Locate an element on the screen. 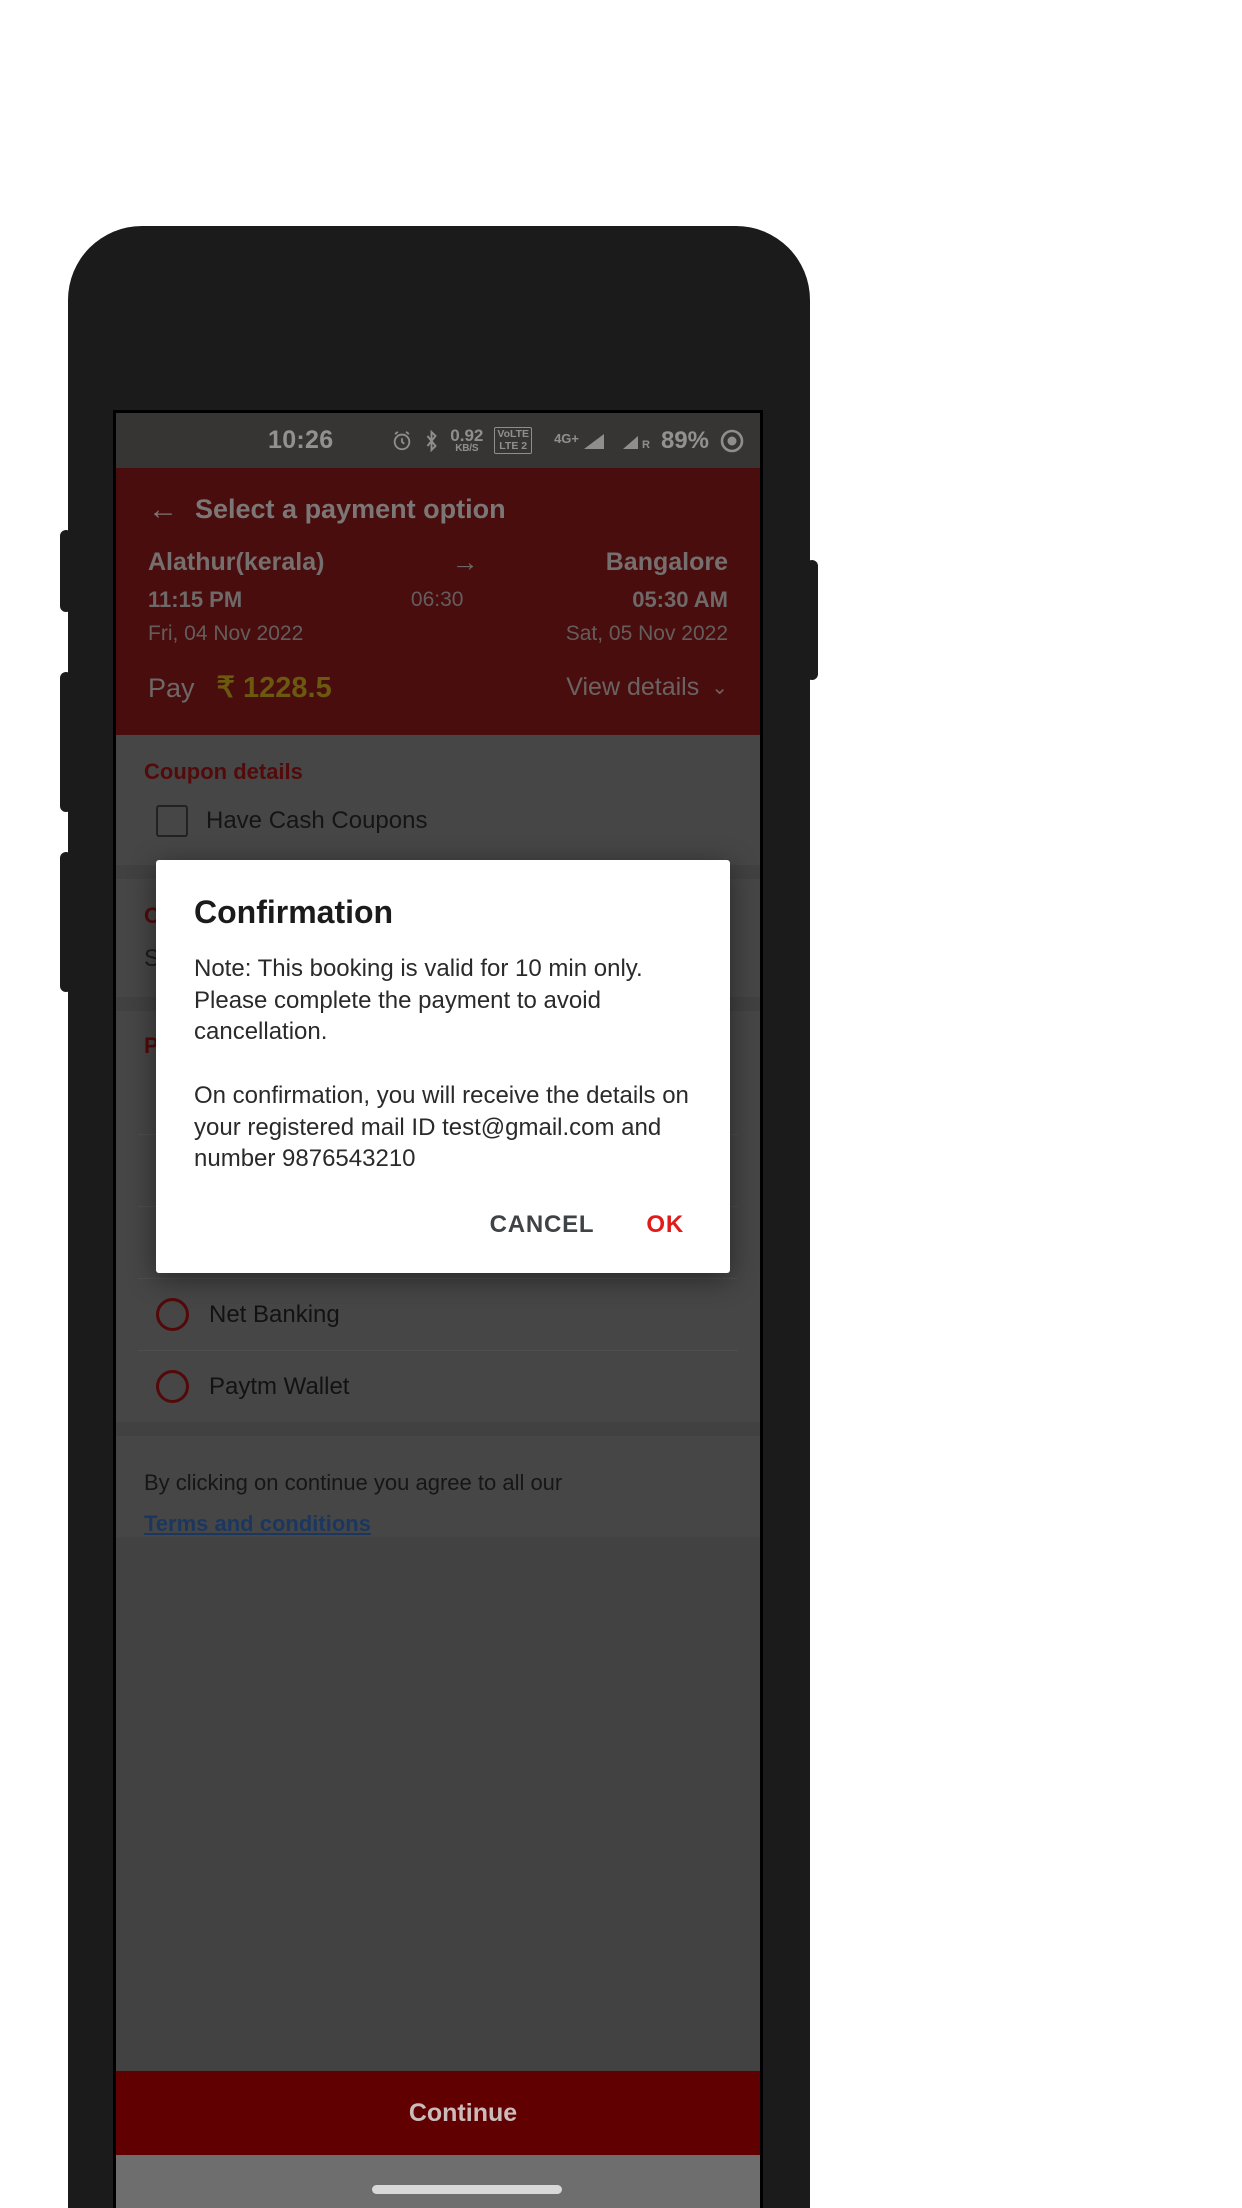  roaming-label: R is located at coordinates (646, 444).